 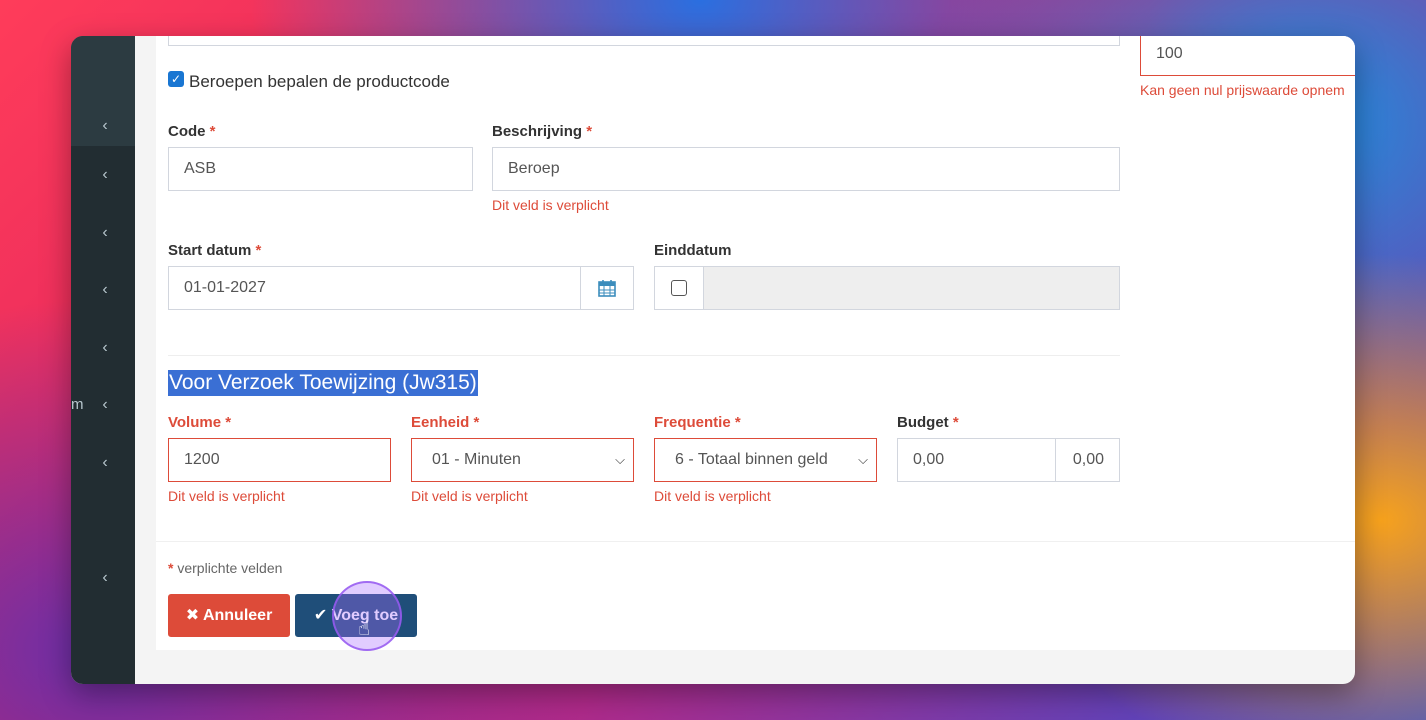 I want to click on sidebar-label-fragment: m, so click(x=77, y=404).